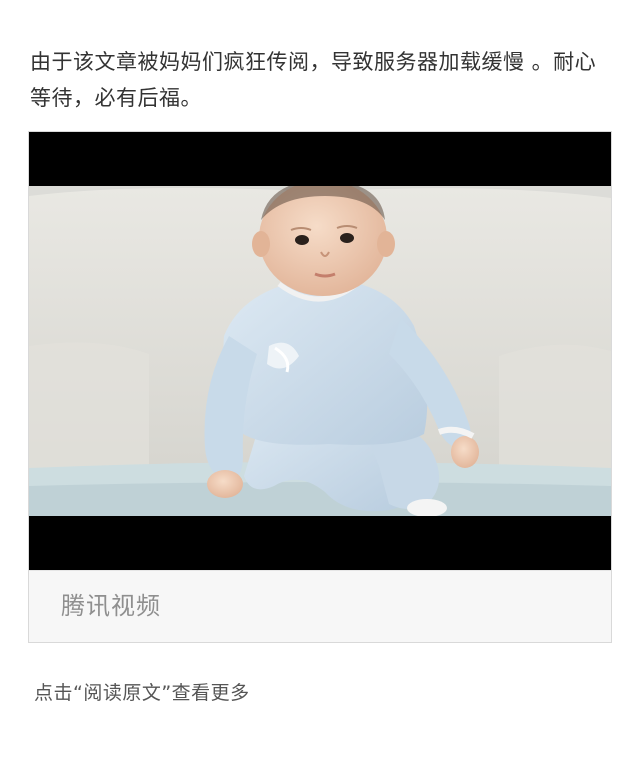 The height and width of the screenshot is (766, 640). What do you see at coordinates (320, 606) in the screenshot?
I see `video-footer: 腾讯视频` at bounding box center [320, 606].